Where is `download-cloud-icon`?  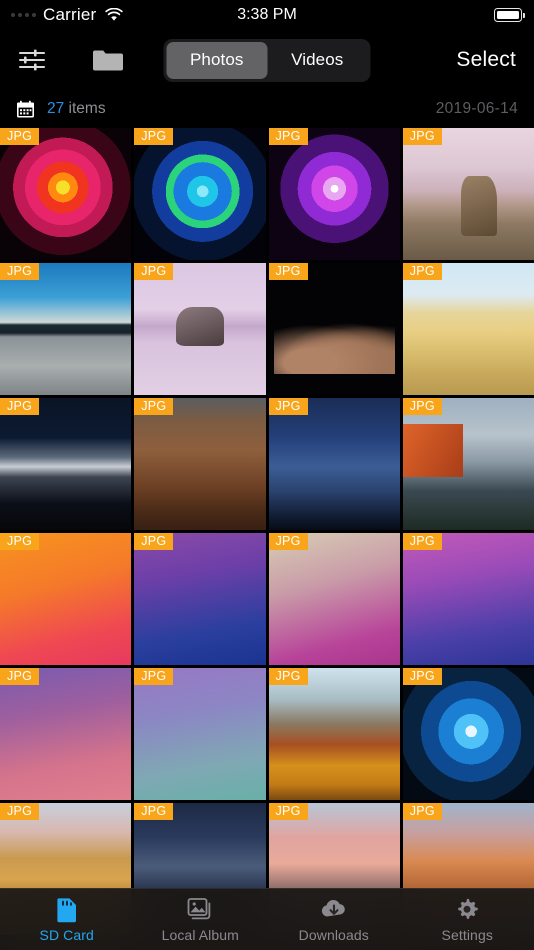 download-cloud-icon is located at coordinates (334, 910).